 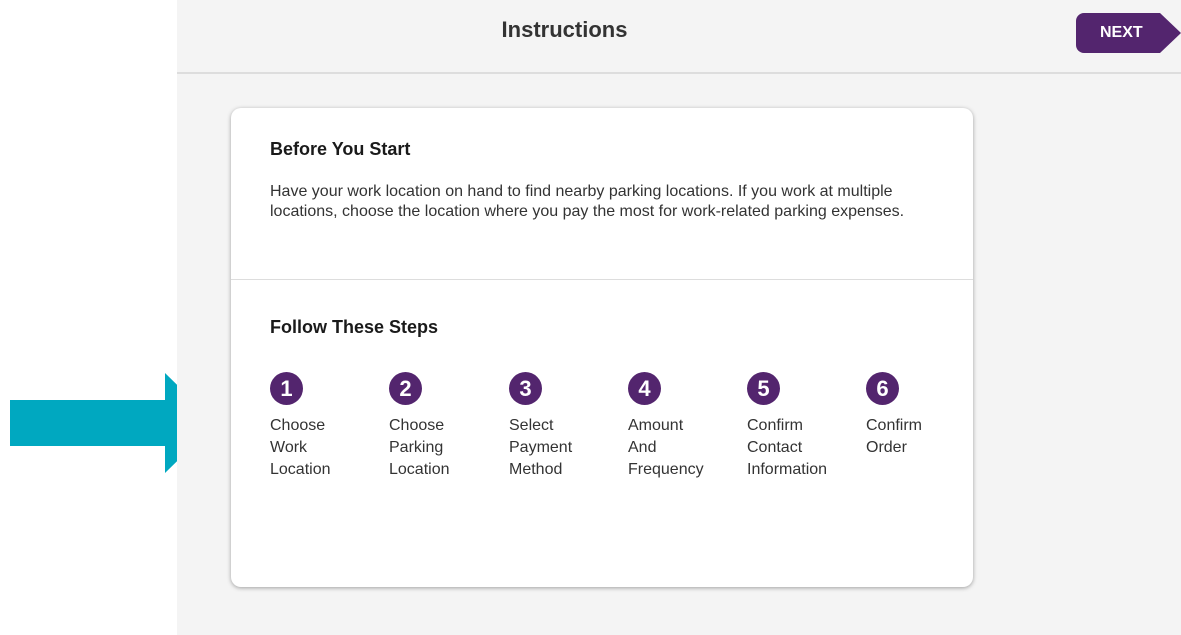 I want to click on step-1: 1 Choose Work Location, so click(x=325, y=426).